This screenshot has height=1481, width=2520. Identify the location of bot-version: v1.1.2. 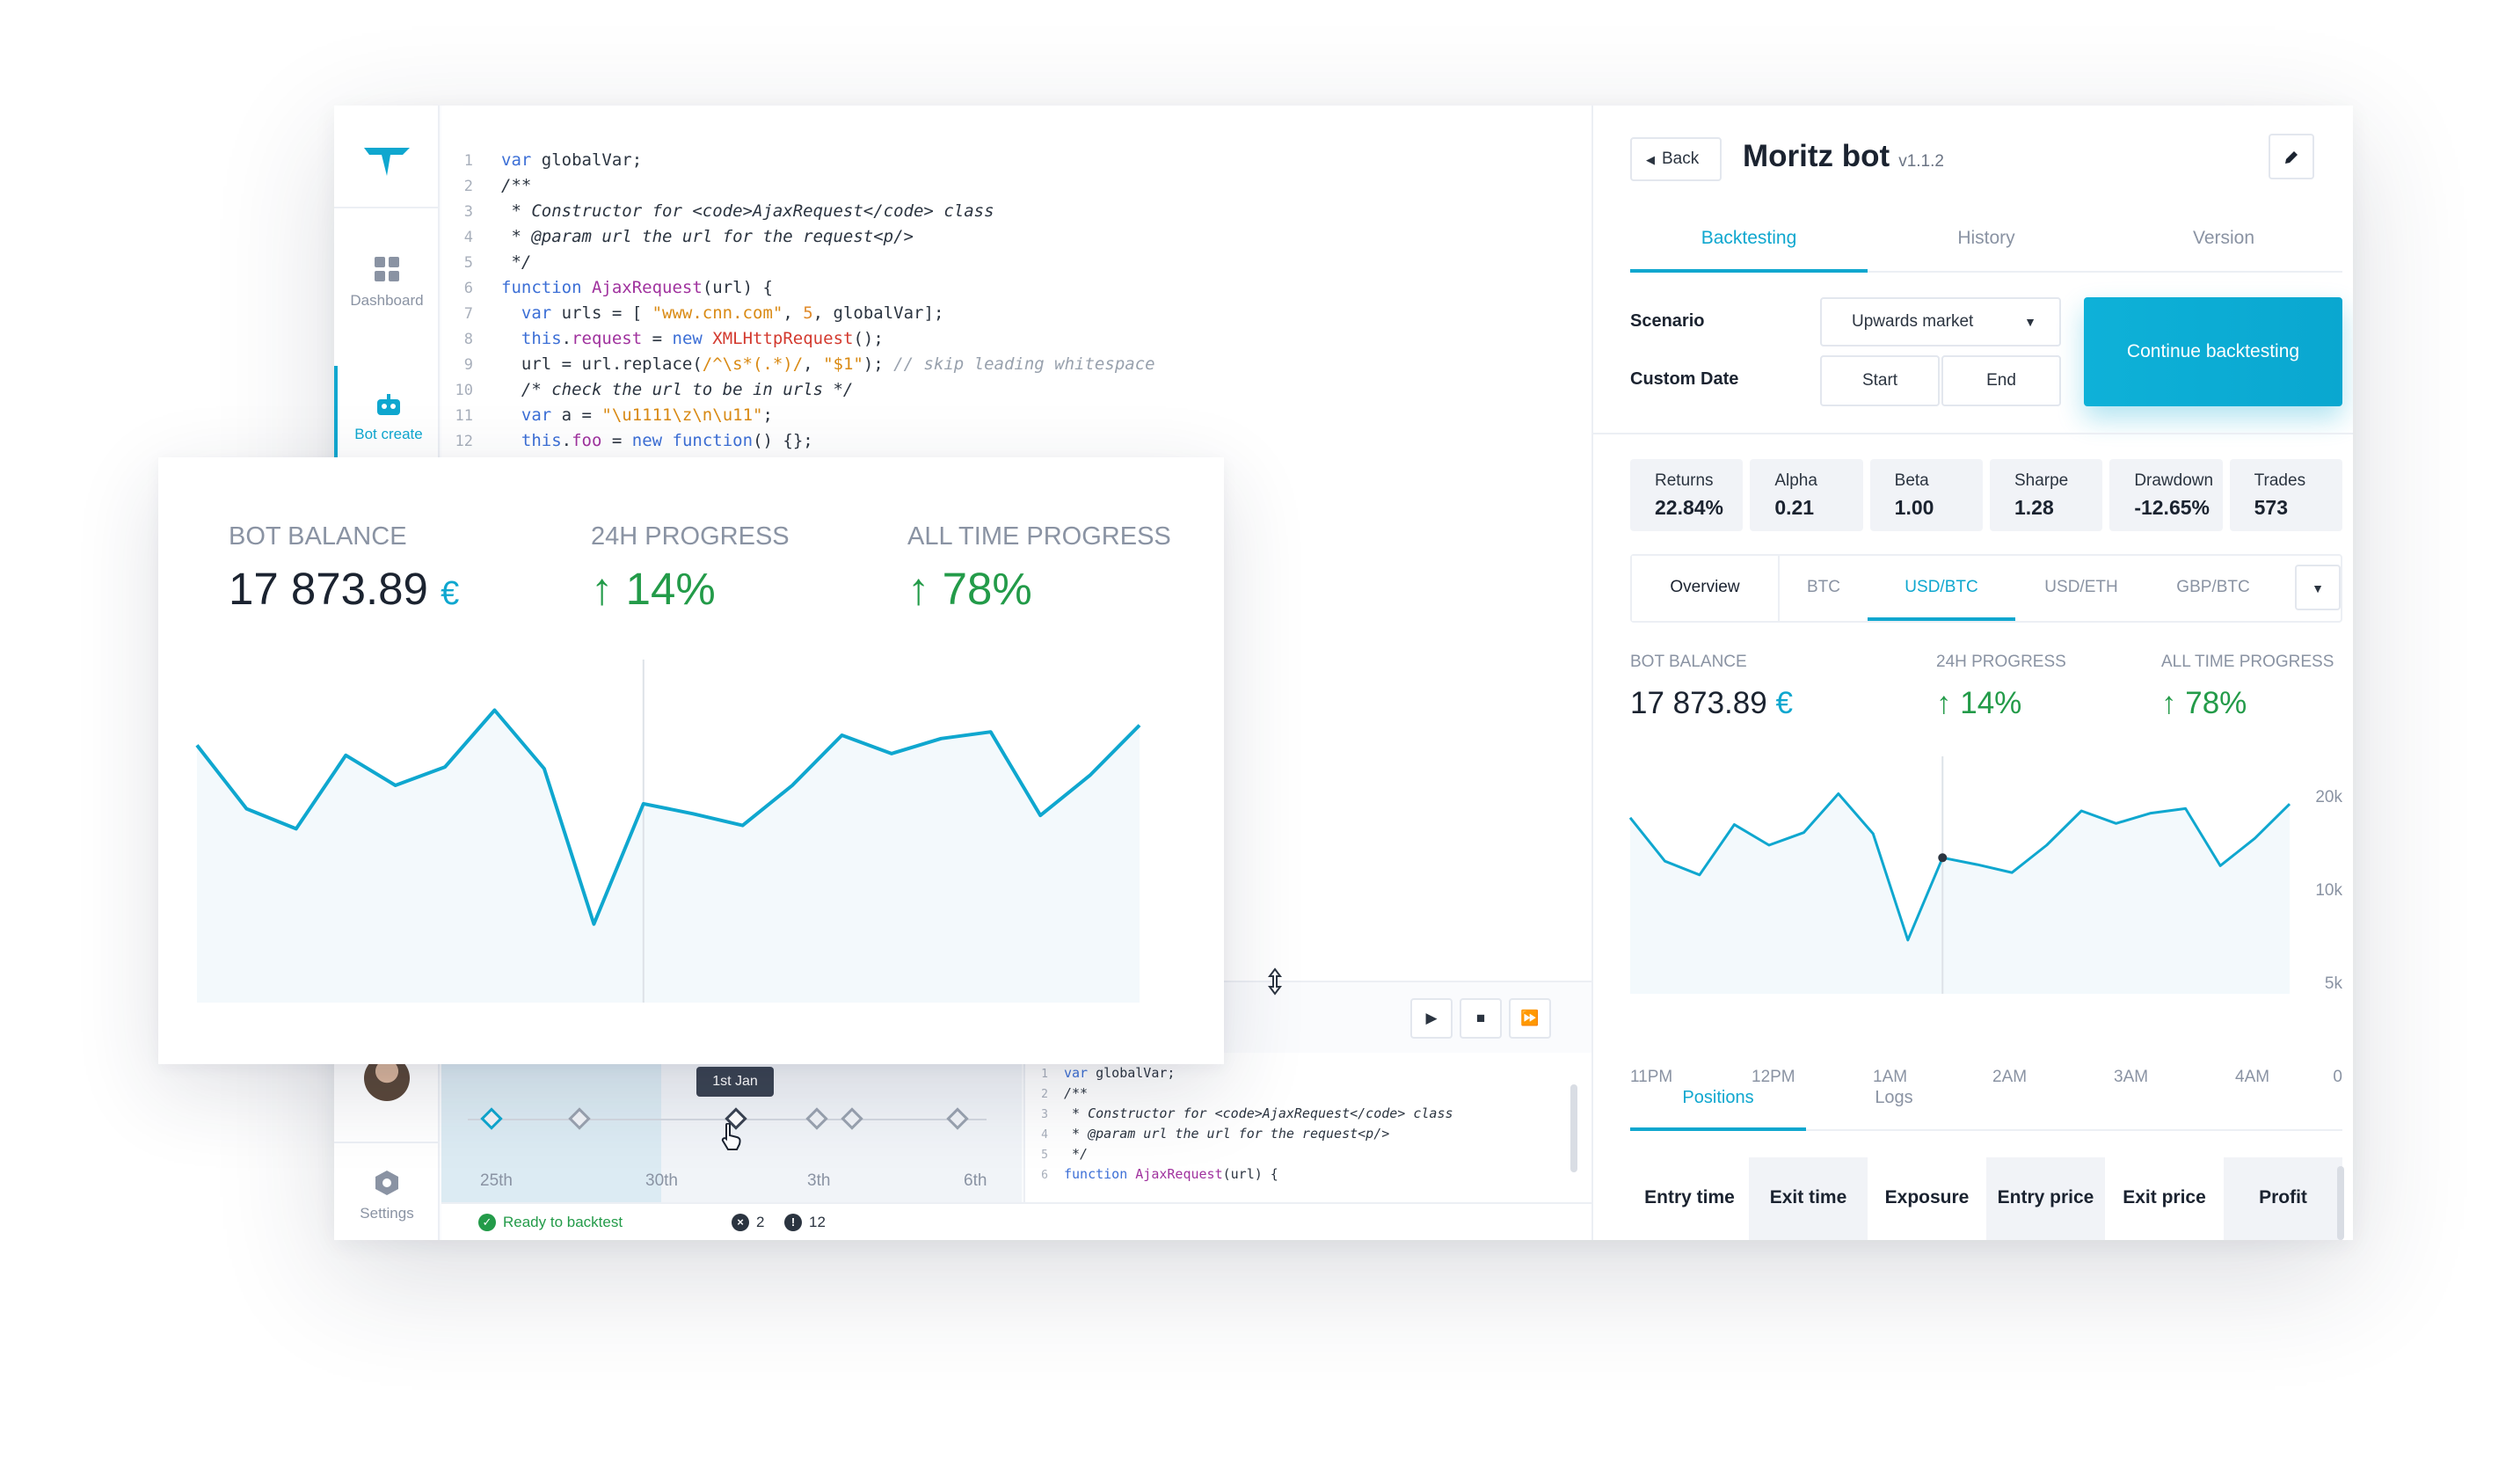
(1921, 162).